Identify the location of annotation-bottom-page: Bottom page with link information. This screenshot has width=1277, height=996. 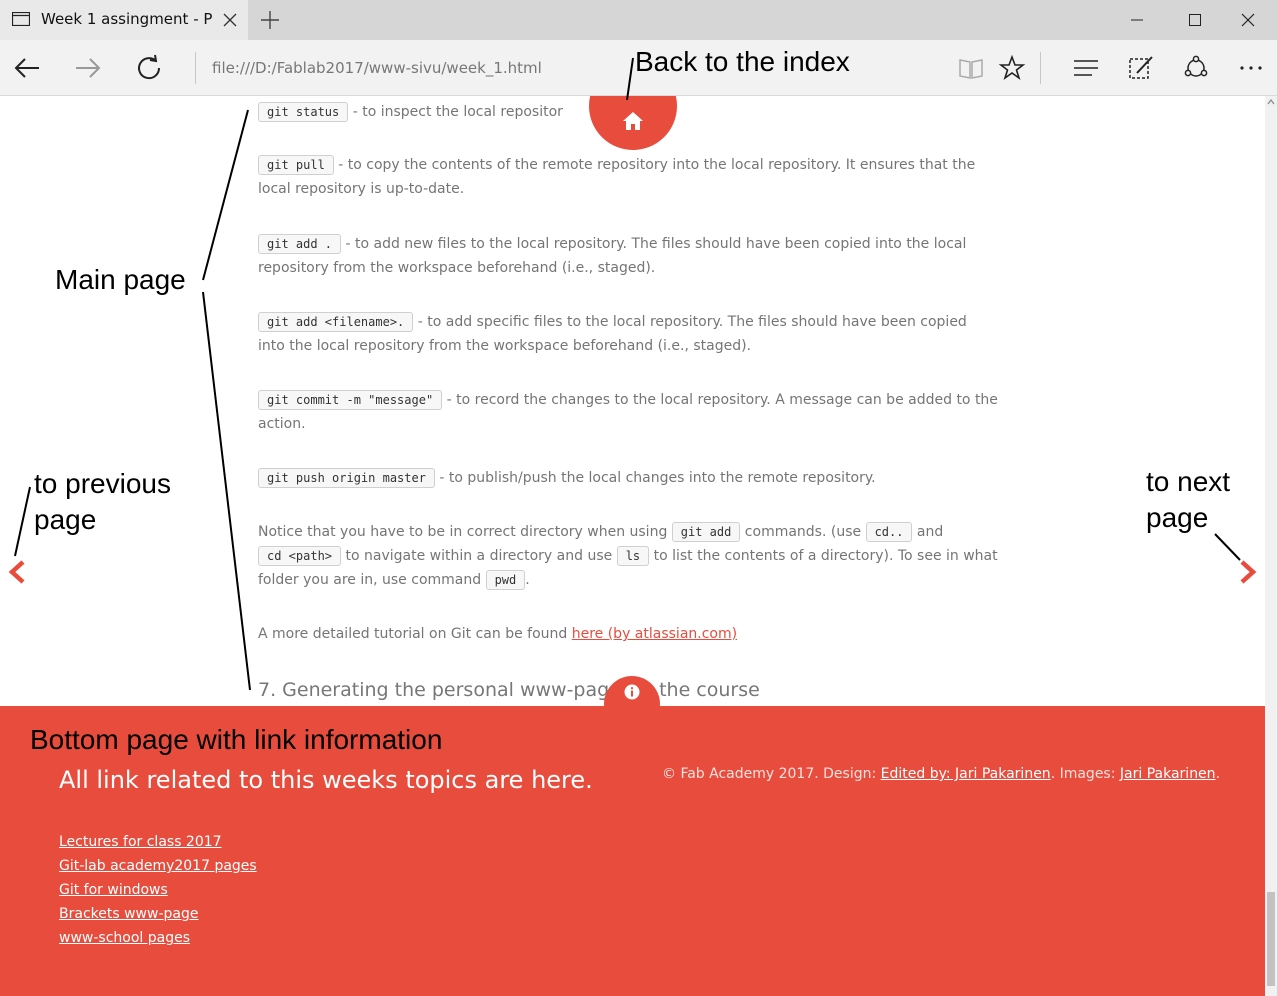
(236, 739).